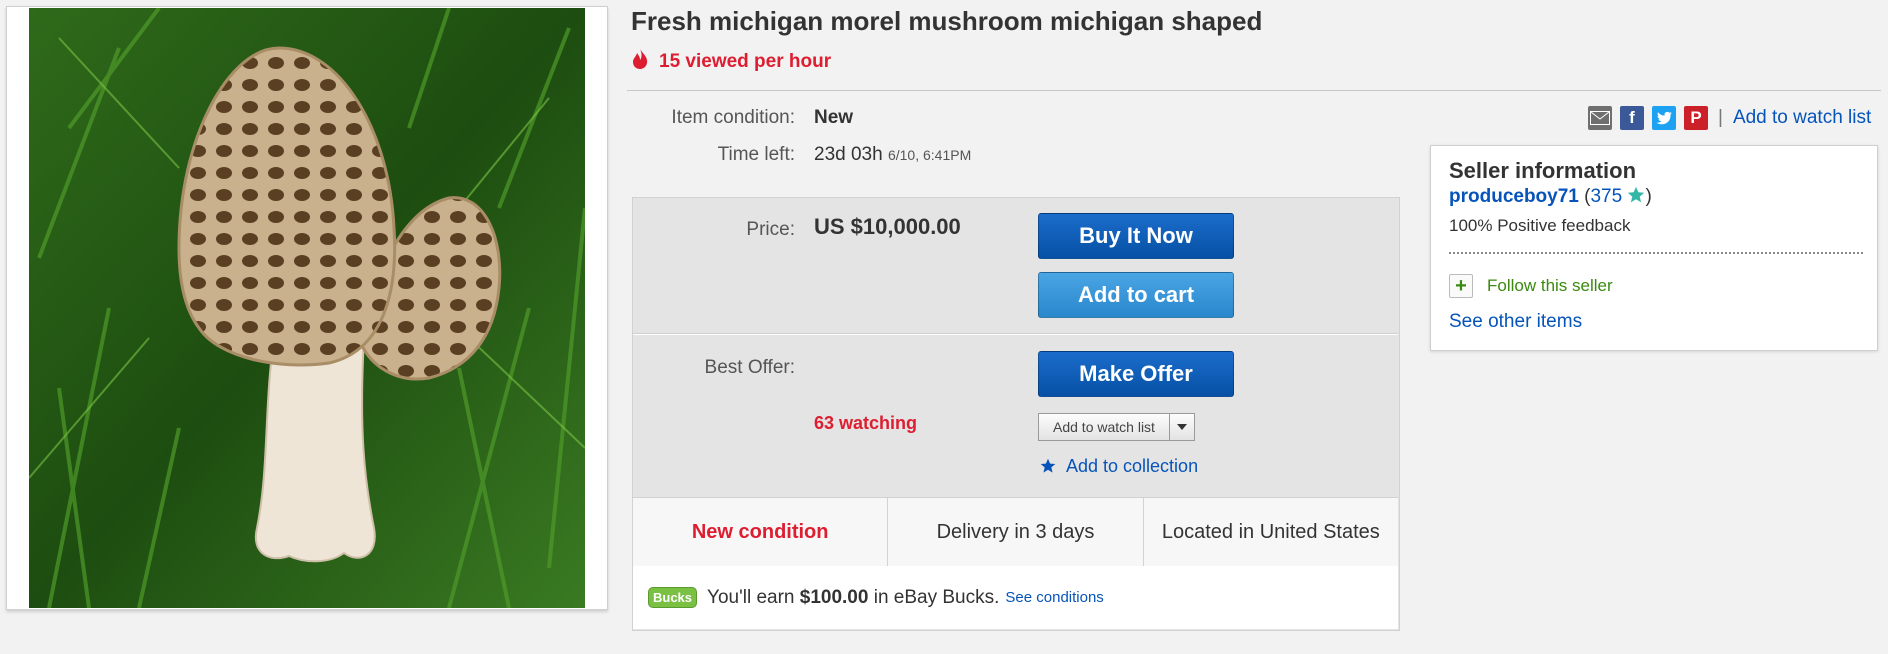  I want to click on add-to-collection: Add to collection, so click(1119, 466).